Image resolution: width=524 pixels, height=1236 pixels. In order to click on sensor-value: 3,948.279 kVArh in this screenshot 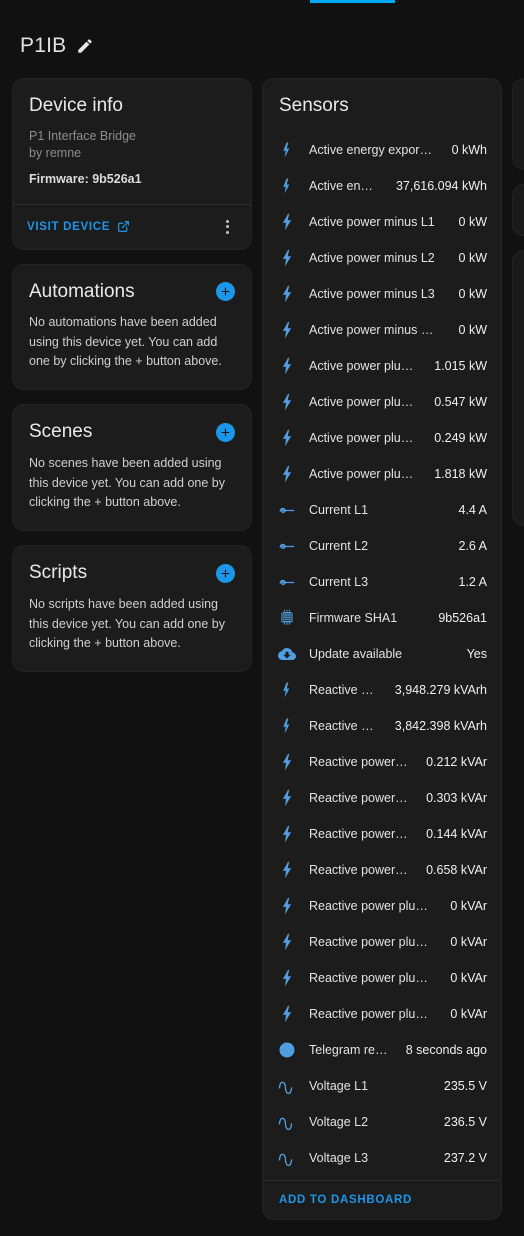, I will do `click(440, 689)`.